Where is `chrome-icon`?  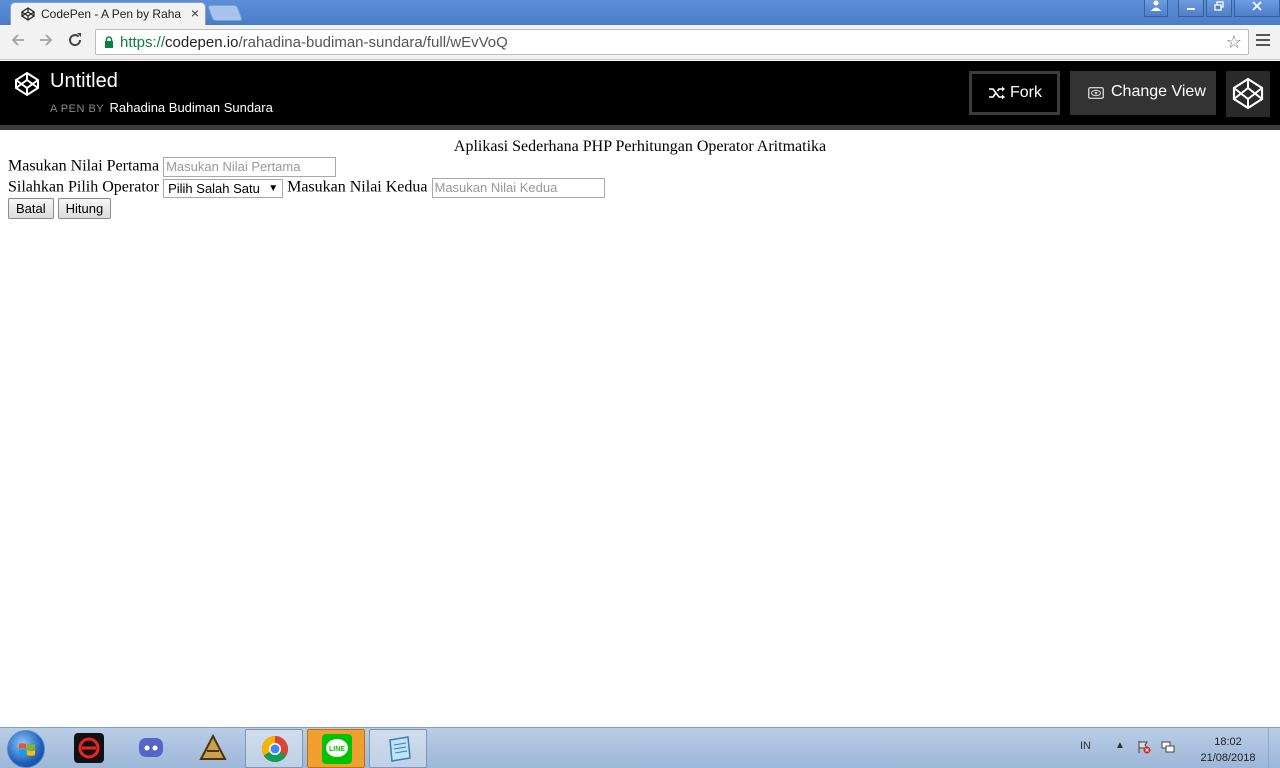
chrome-icon is located at coordinates (275, 749).